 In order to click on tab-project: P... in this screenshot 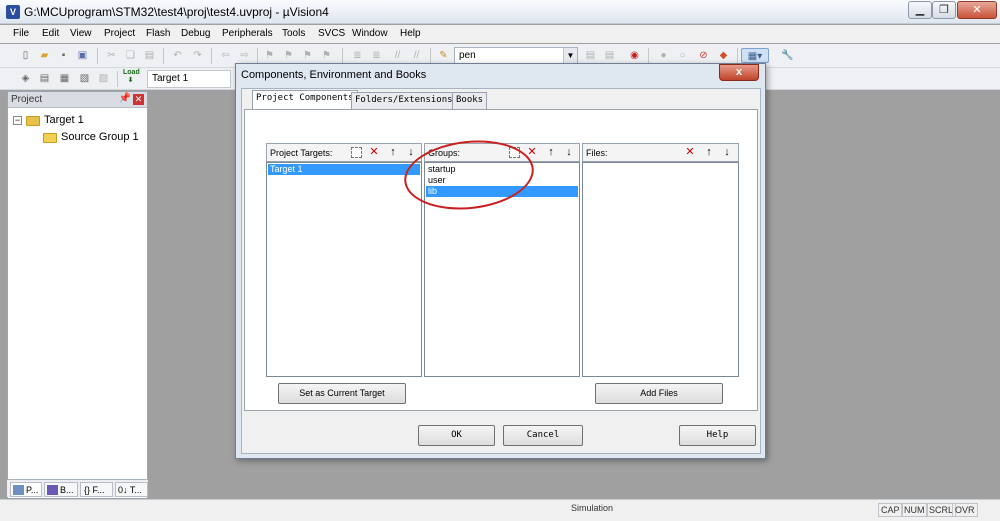, I will do `click(26, 489)`.